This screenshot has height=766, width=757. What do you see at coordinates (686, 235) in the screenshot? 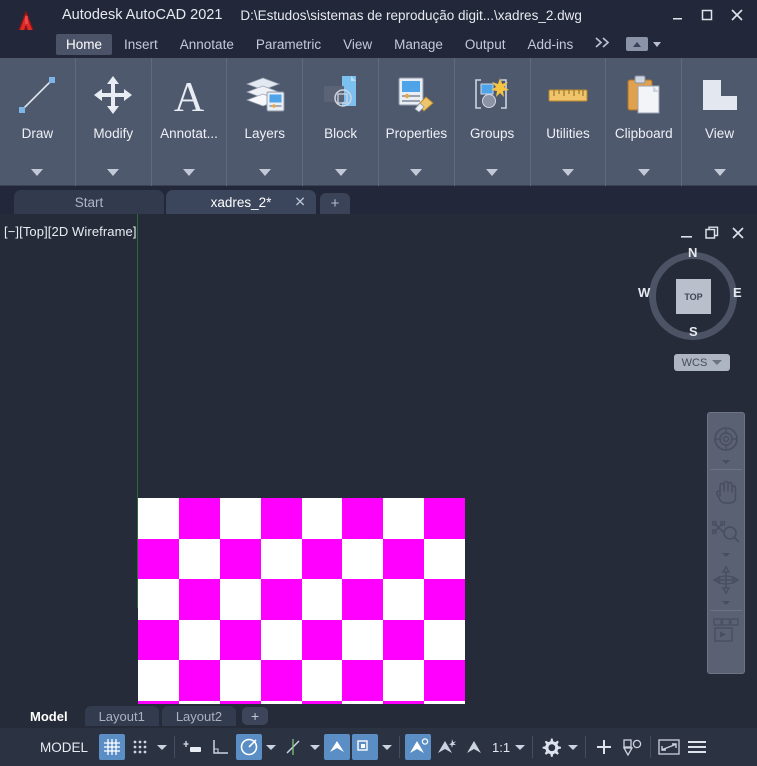
I see `viewport-minimize-icon` at bounding box center [686, 235].